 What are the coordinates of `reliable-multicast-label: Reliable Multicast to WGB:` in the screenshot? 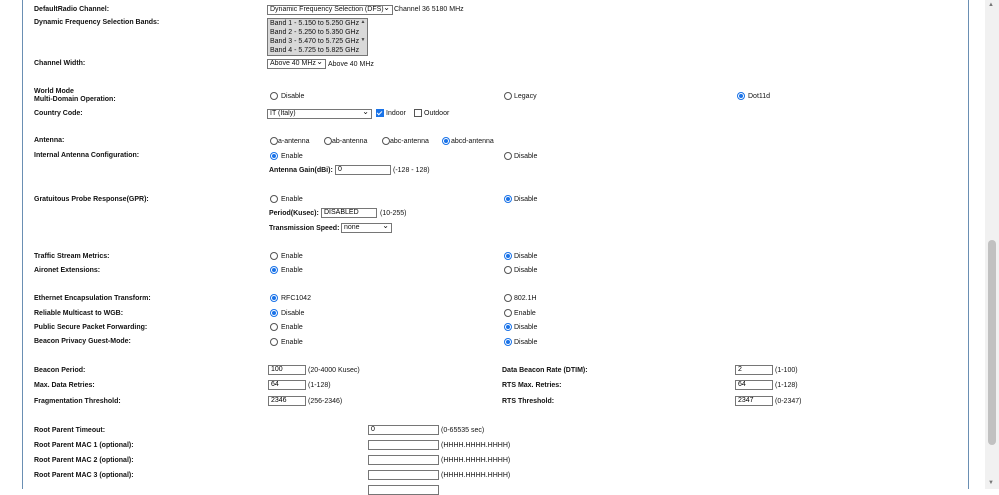 It's located at (79, 313).